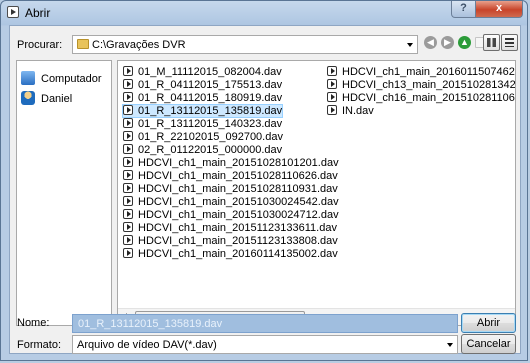 The width and height of the screenshot is (530, 363). I want to click on place-label: Daniel, so click(57, 99).